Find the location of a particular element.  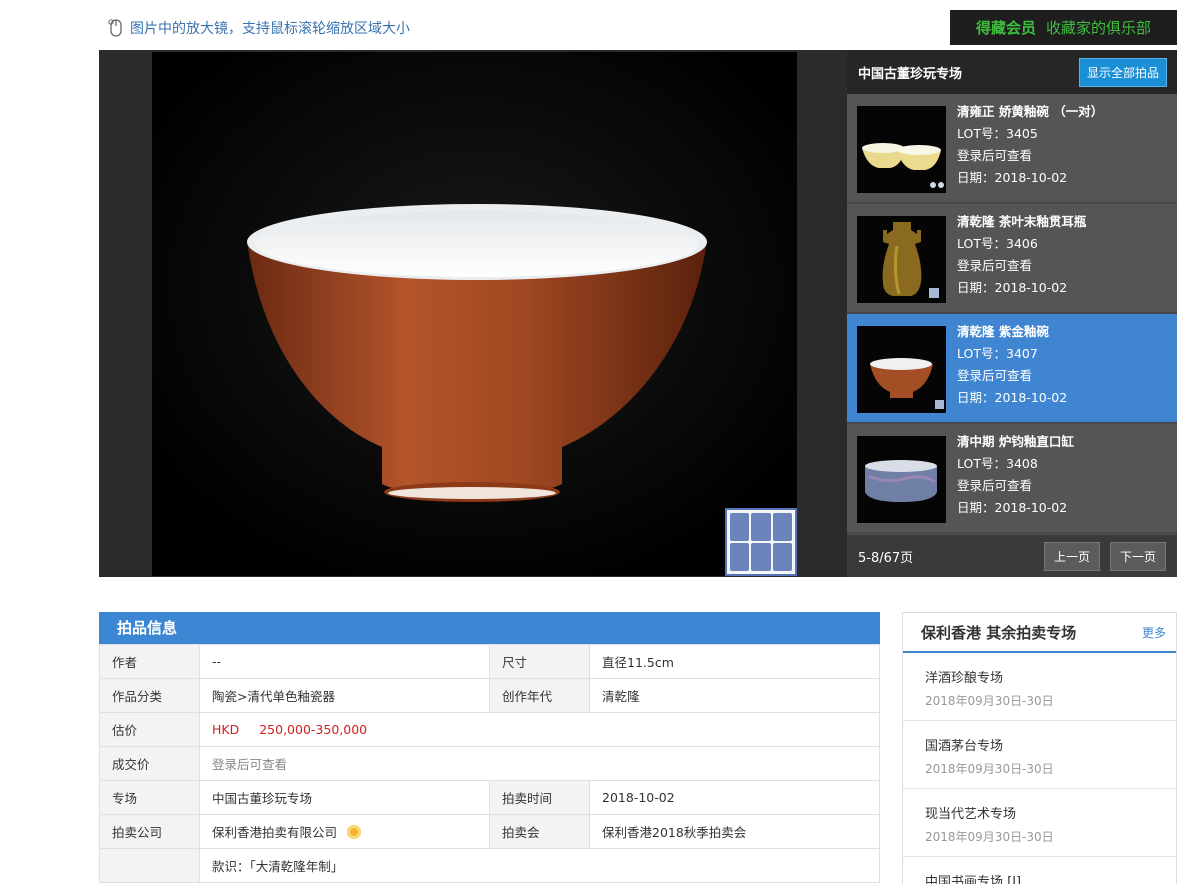

session-item: 国酒茅台专场 2018年09月30日-30日 is located at coordinates (1039, 755).